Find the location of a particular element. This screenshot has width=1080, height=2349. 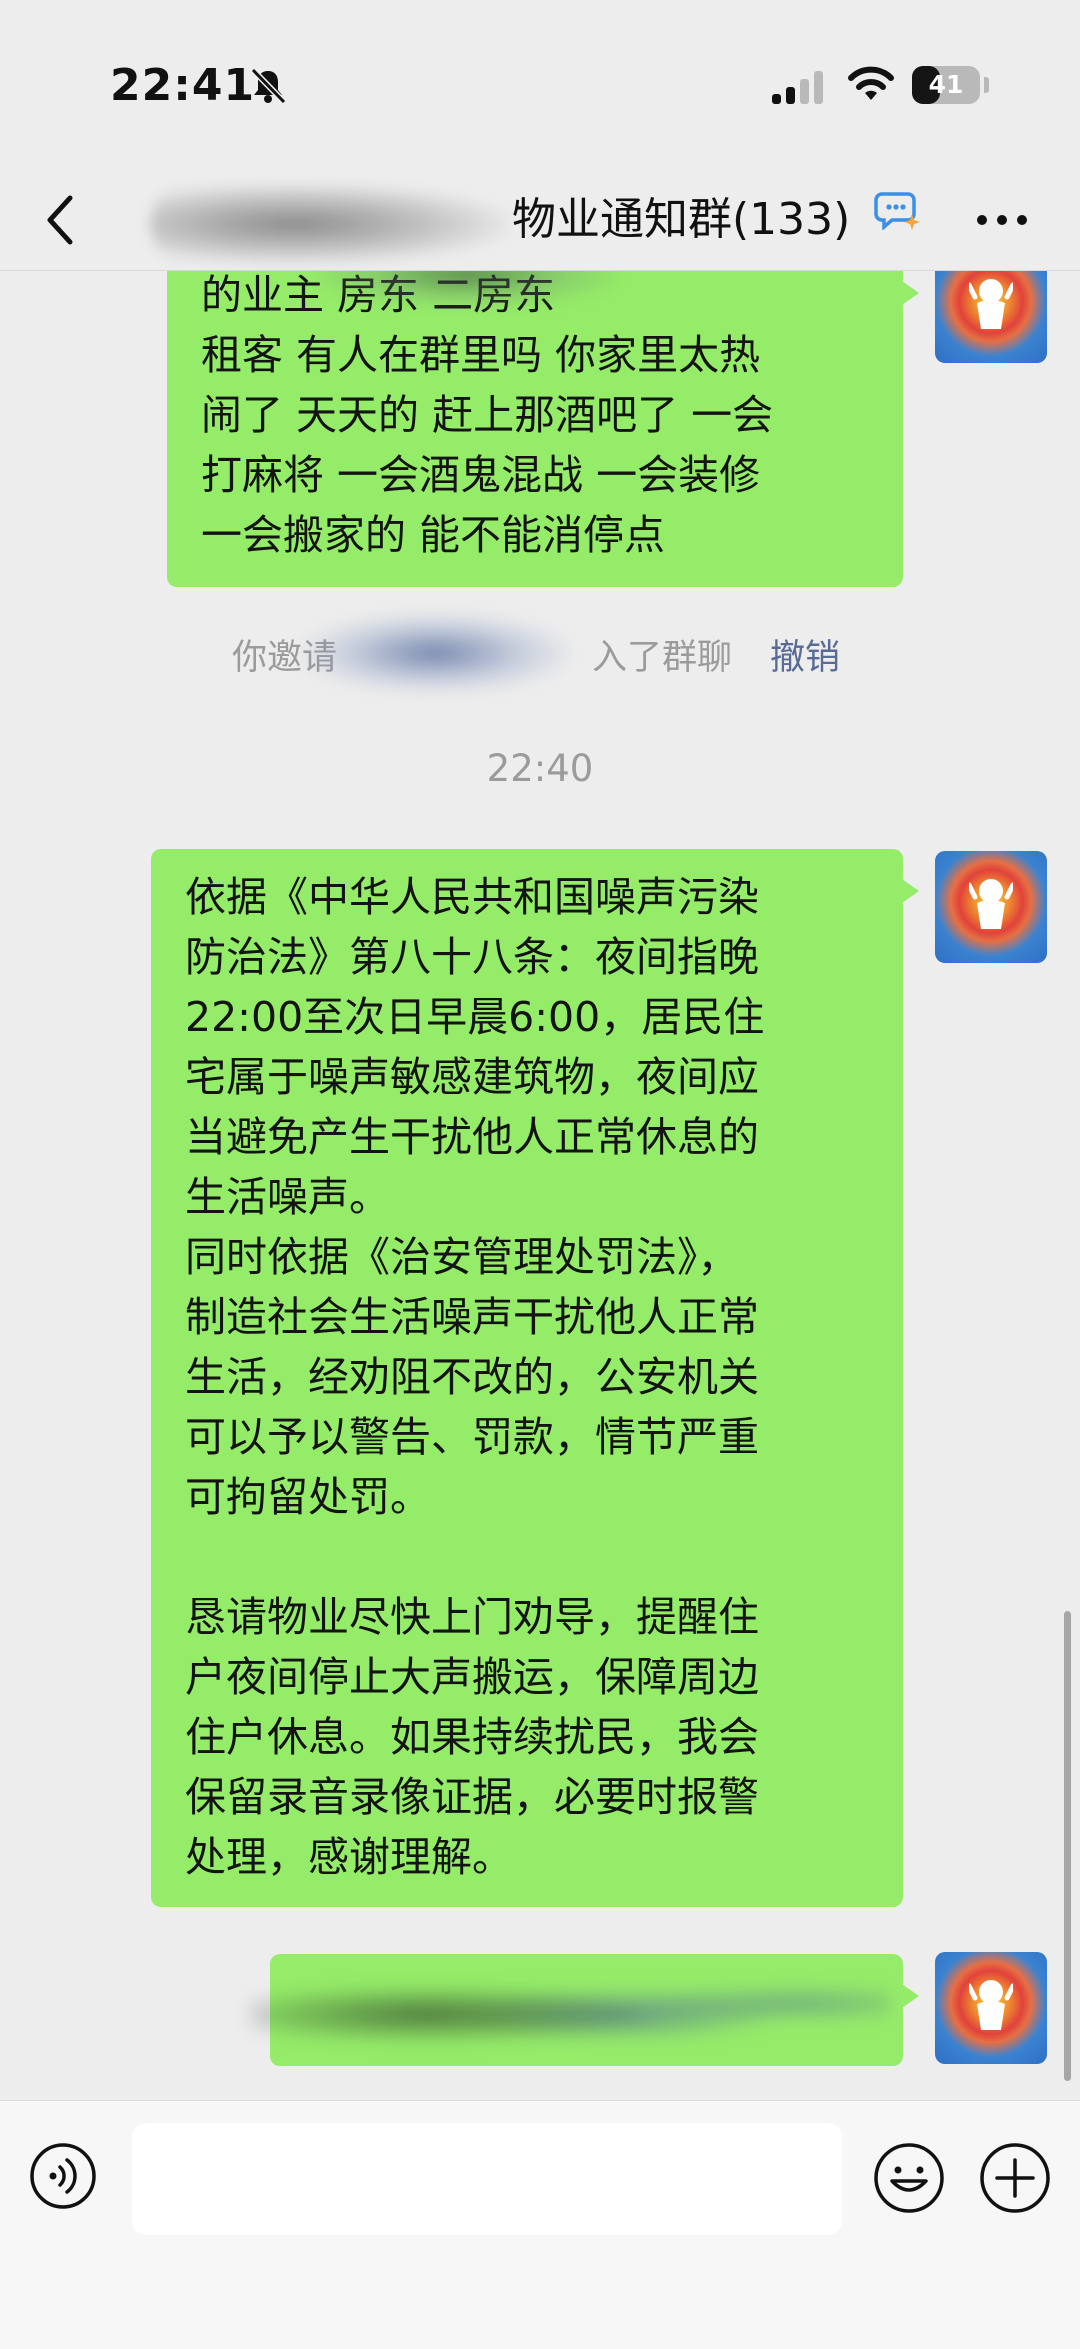

redacted-title-prefix is located at coordinates (330, 224).